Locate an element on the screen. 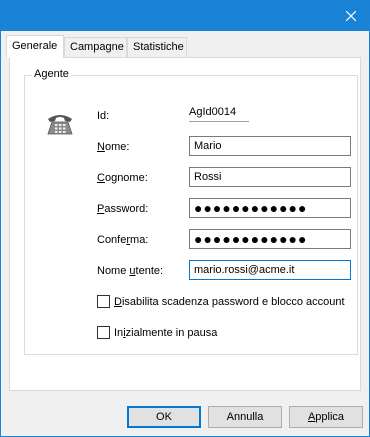  button-label: pplica is located at coordinates (330, 417).